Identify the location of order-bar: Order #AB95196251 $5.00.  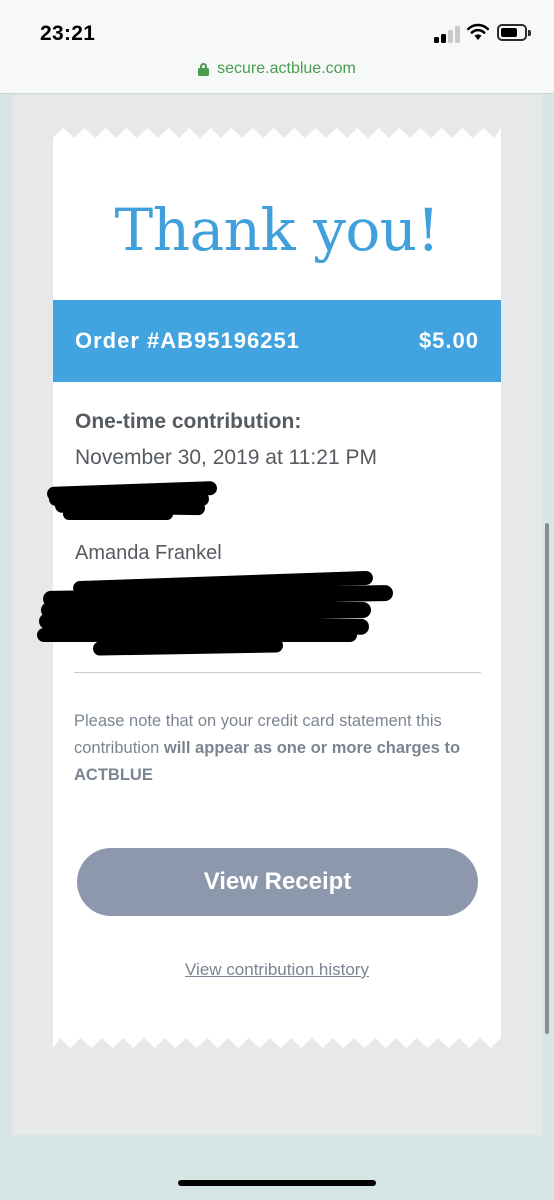
(277, 341).